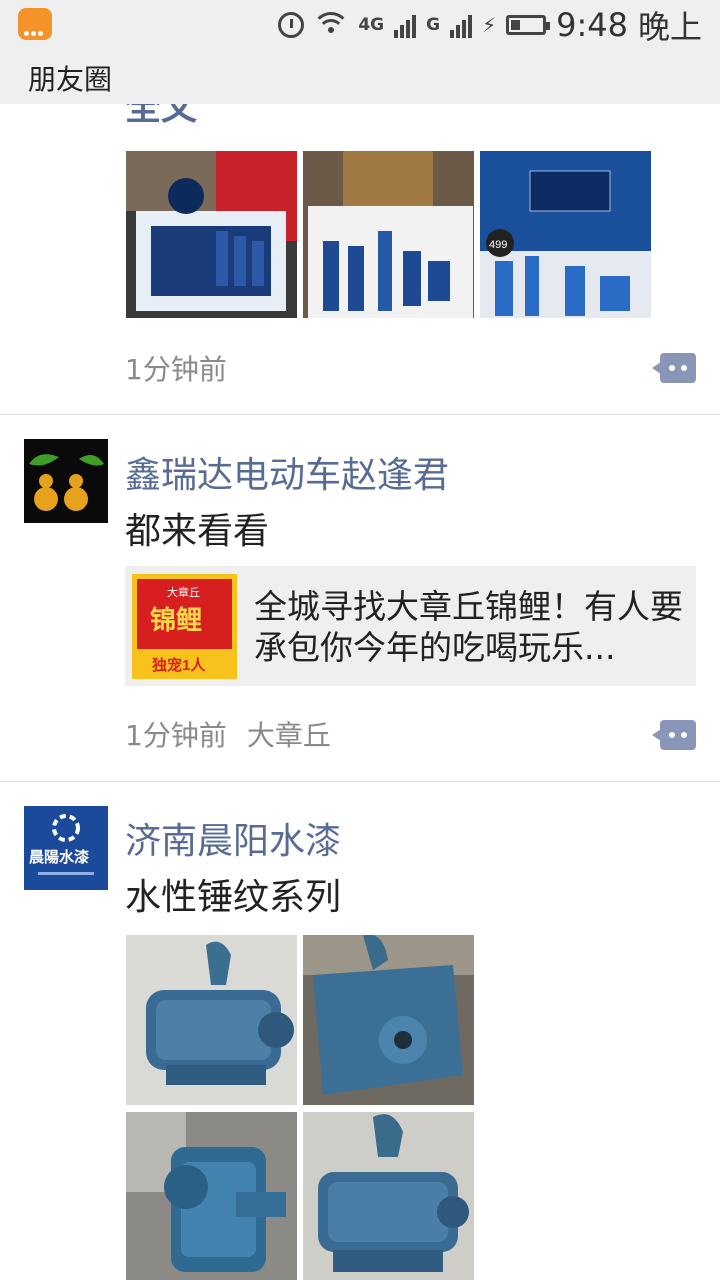 The width and height of the screenshot is (720, 1280). Describe the element at coordinates (197, 531) in the screenshot. I see `post-text: 都来看看` at that location.